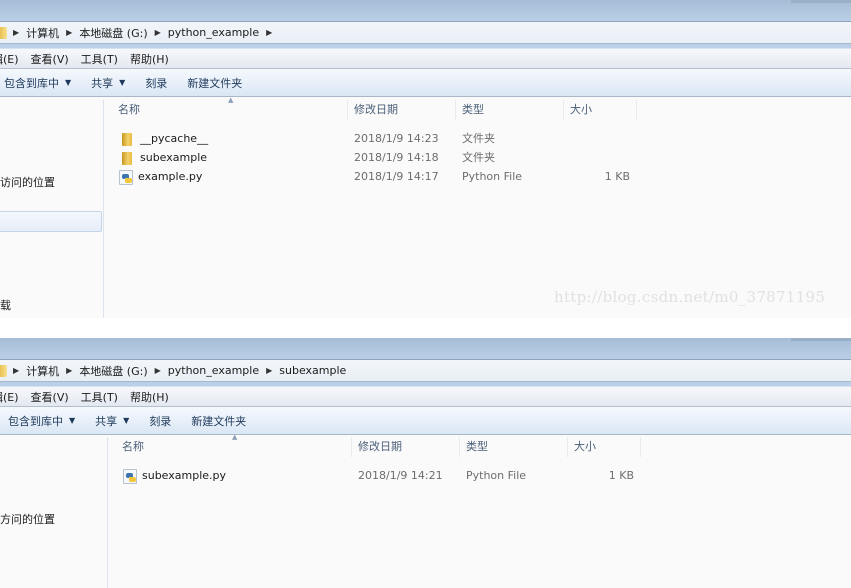 Image resolution: width=851 pixels, height=588 pixels. I want to click on file-row: __pycache__ 2018/1/9 14:23 文件夹, so click(404, 139).